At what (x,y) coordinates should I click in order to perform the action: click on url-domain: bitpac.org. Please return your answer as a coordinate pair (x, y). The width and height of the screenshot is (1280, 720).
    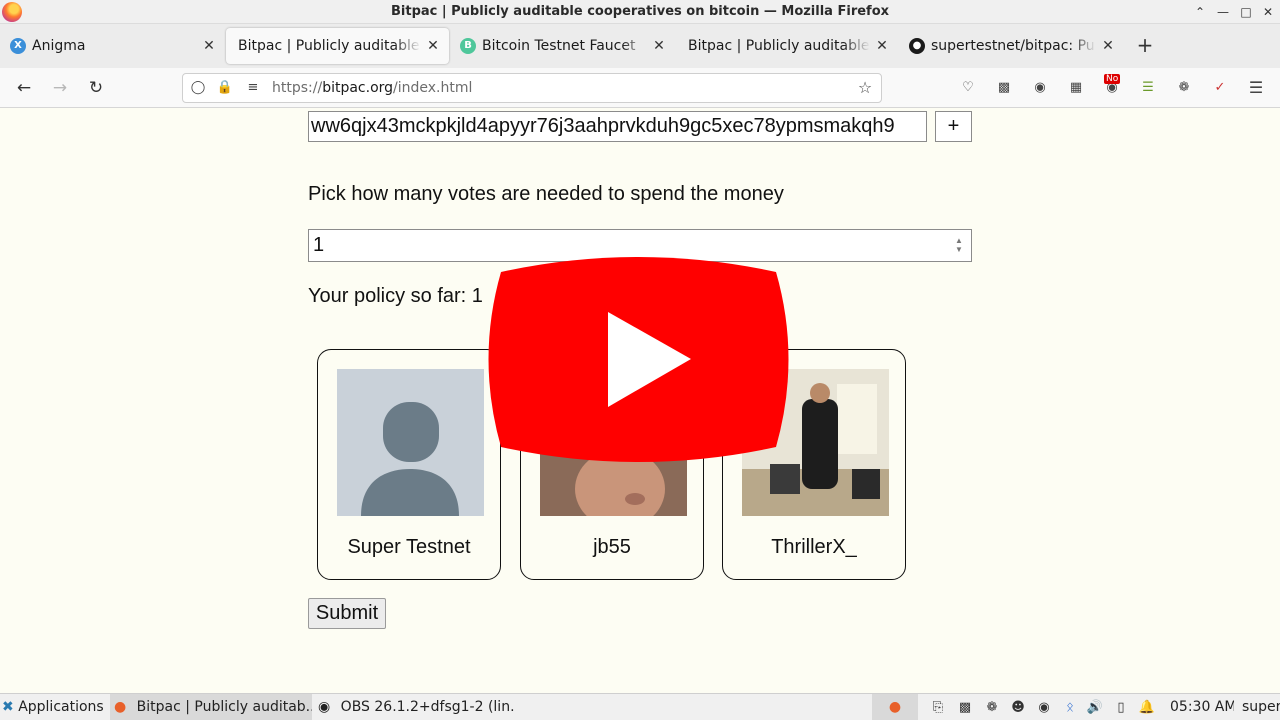
    Looking at the image, I should click on (358, 88).